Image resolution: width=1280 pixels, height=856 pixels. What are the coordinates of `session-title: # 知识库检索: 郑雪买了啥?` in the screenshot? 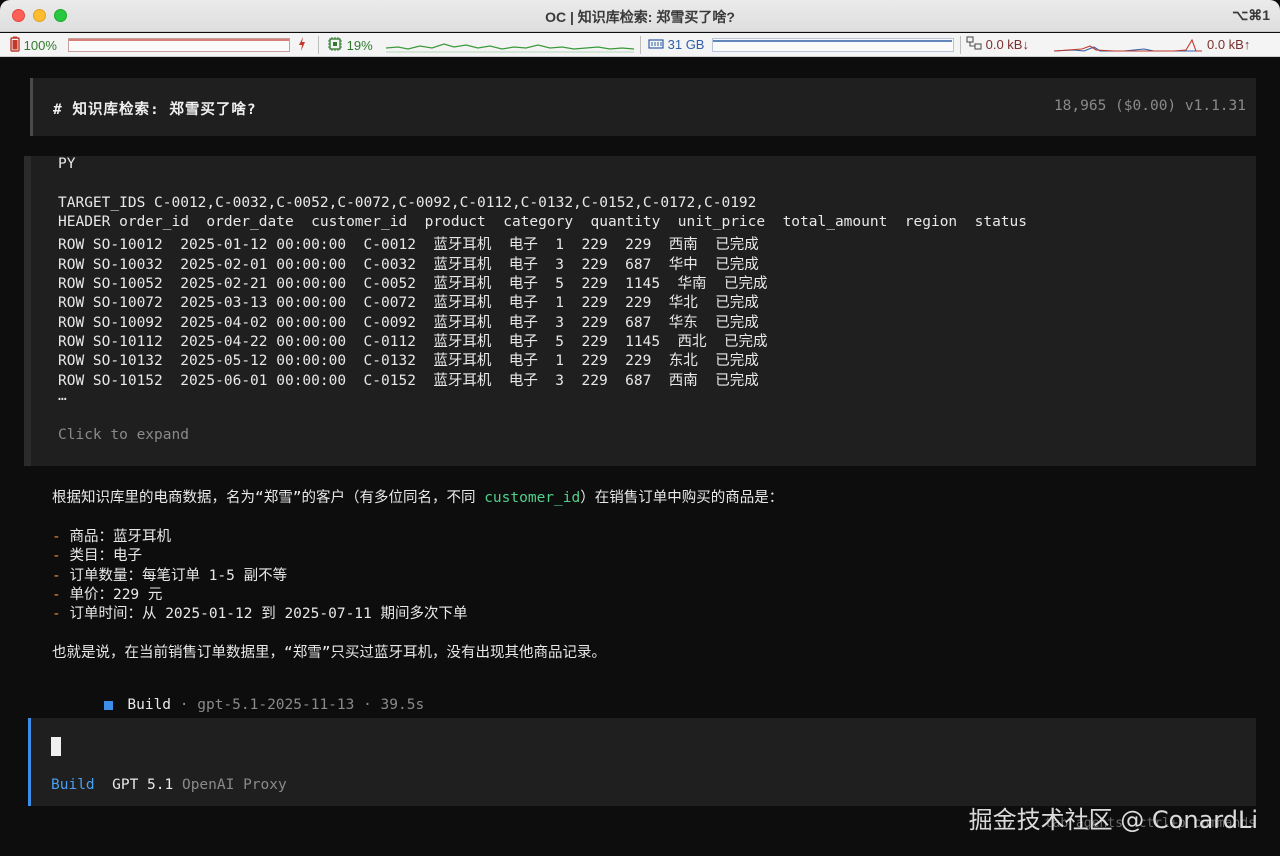 It's located at (155, 110).